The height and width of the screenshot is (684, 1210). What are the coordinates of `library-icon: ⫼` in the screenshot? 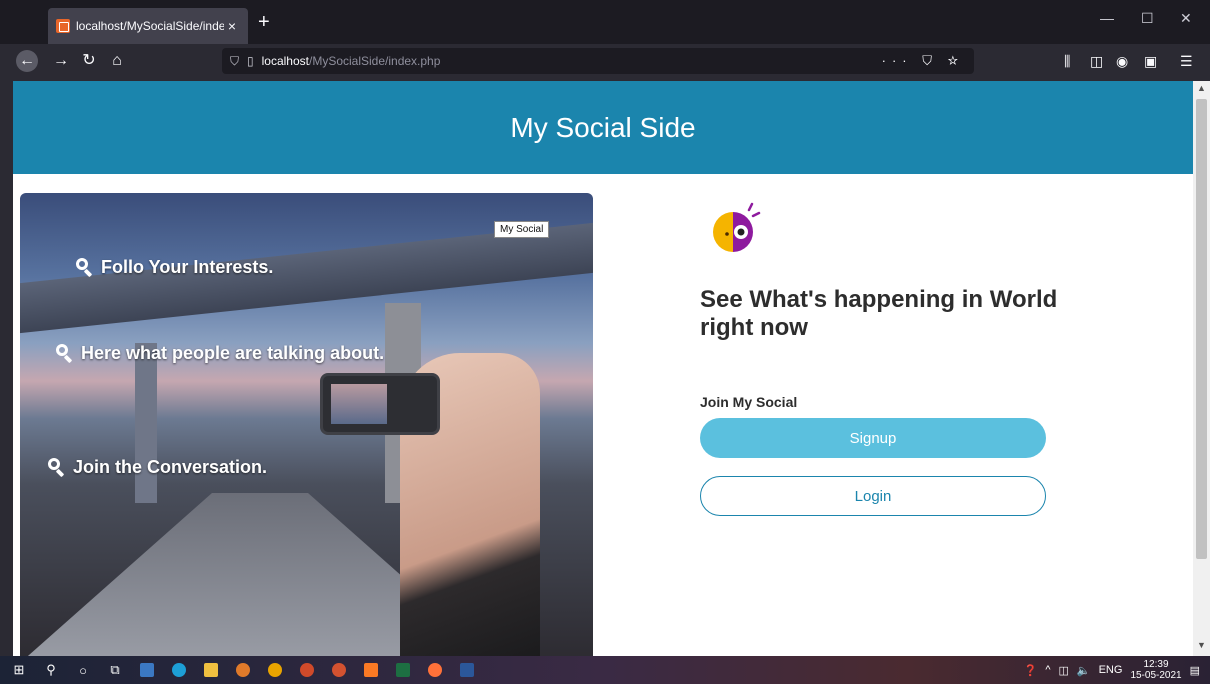 It's located at (1067, 61).